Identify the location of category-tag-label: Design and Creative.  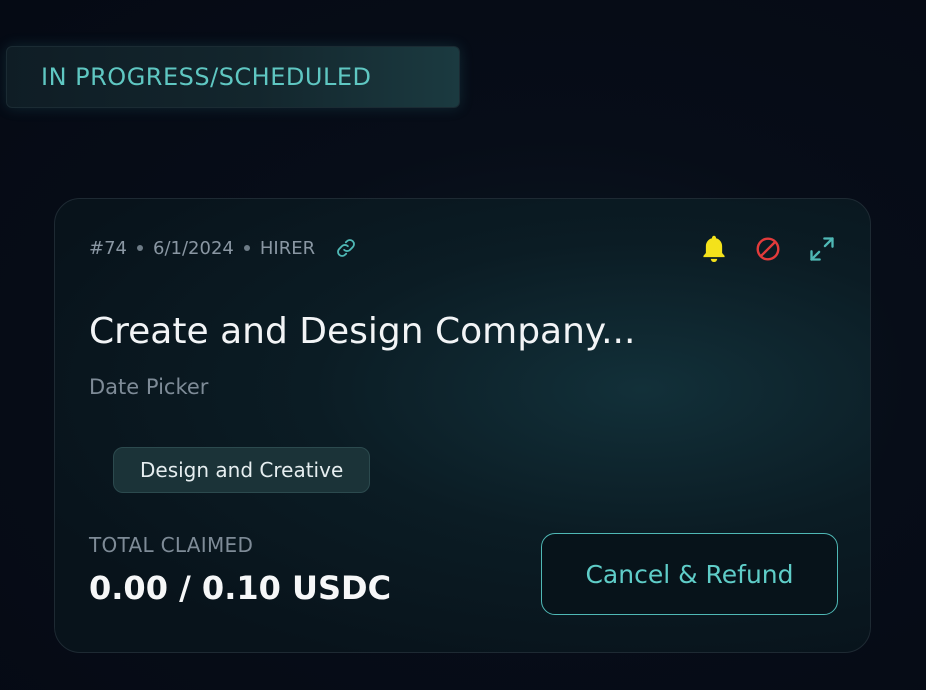
(242, 470).